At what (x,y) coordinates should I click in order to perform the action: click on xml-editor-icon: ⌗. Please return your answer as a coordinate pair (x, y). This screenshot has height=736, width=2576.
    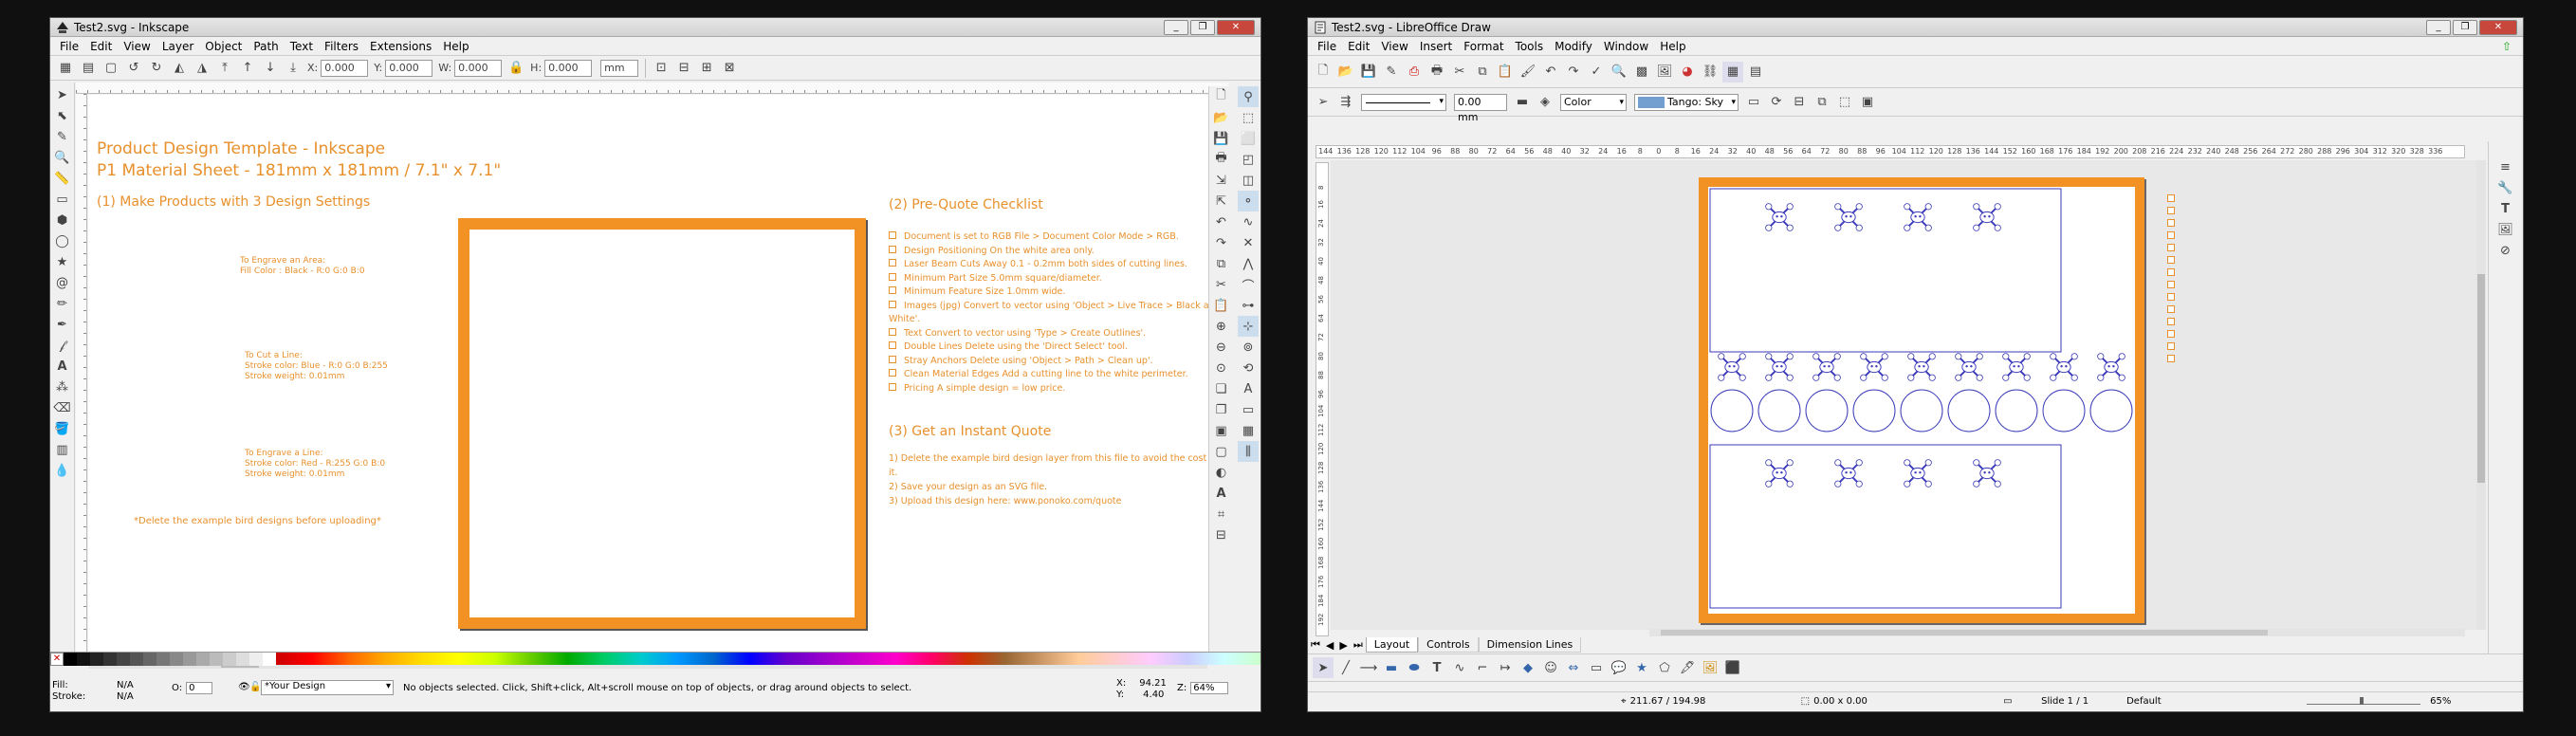
    Looking at the image, I should click on (1221, 514).